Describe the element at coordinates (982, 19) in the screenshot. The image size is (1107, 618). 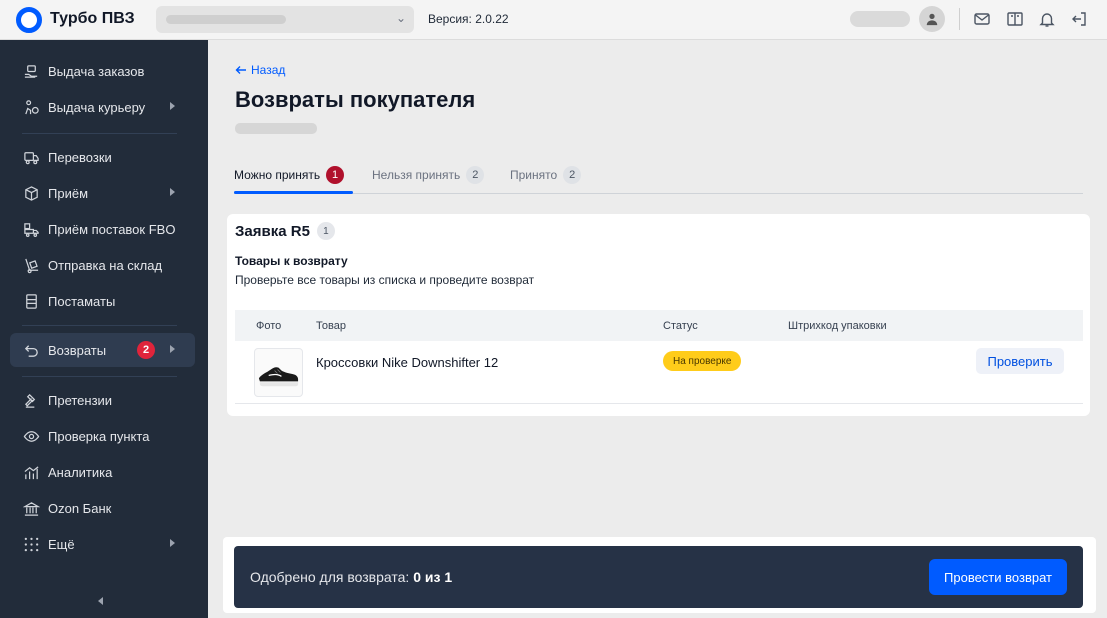
I see `mail-icon` at that location.